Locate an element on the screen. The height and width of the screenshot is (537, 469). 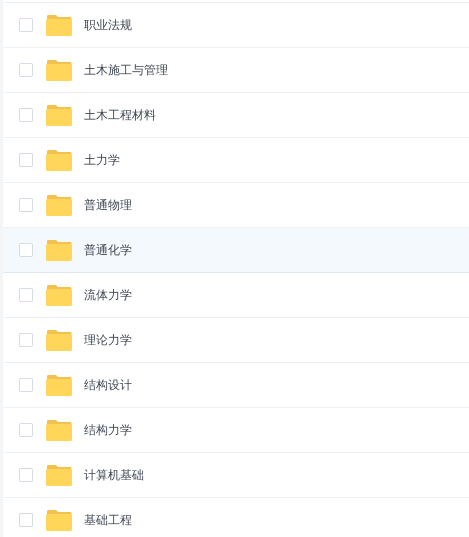
folder-name: 结构力学 is located at coordinates (108, 430).